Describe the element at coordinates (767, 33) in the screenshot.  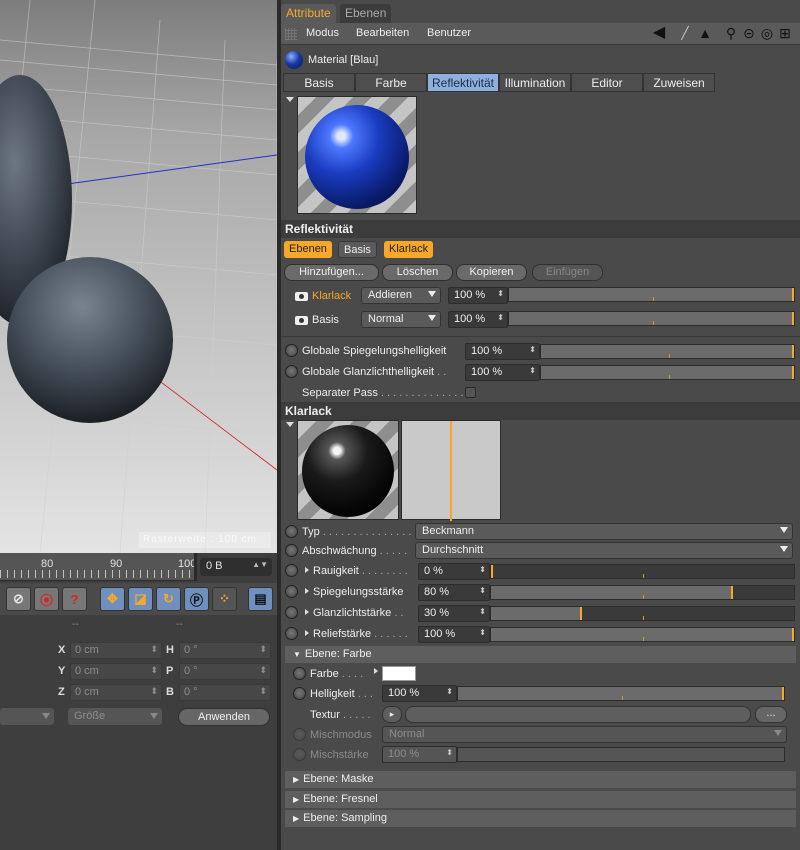
I see `target-icon: ◎` at that location.